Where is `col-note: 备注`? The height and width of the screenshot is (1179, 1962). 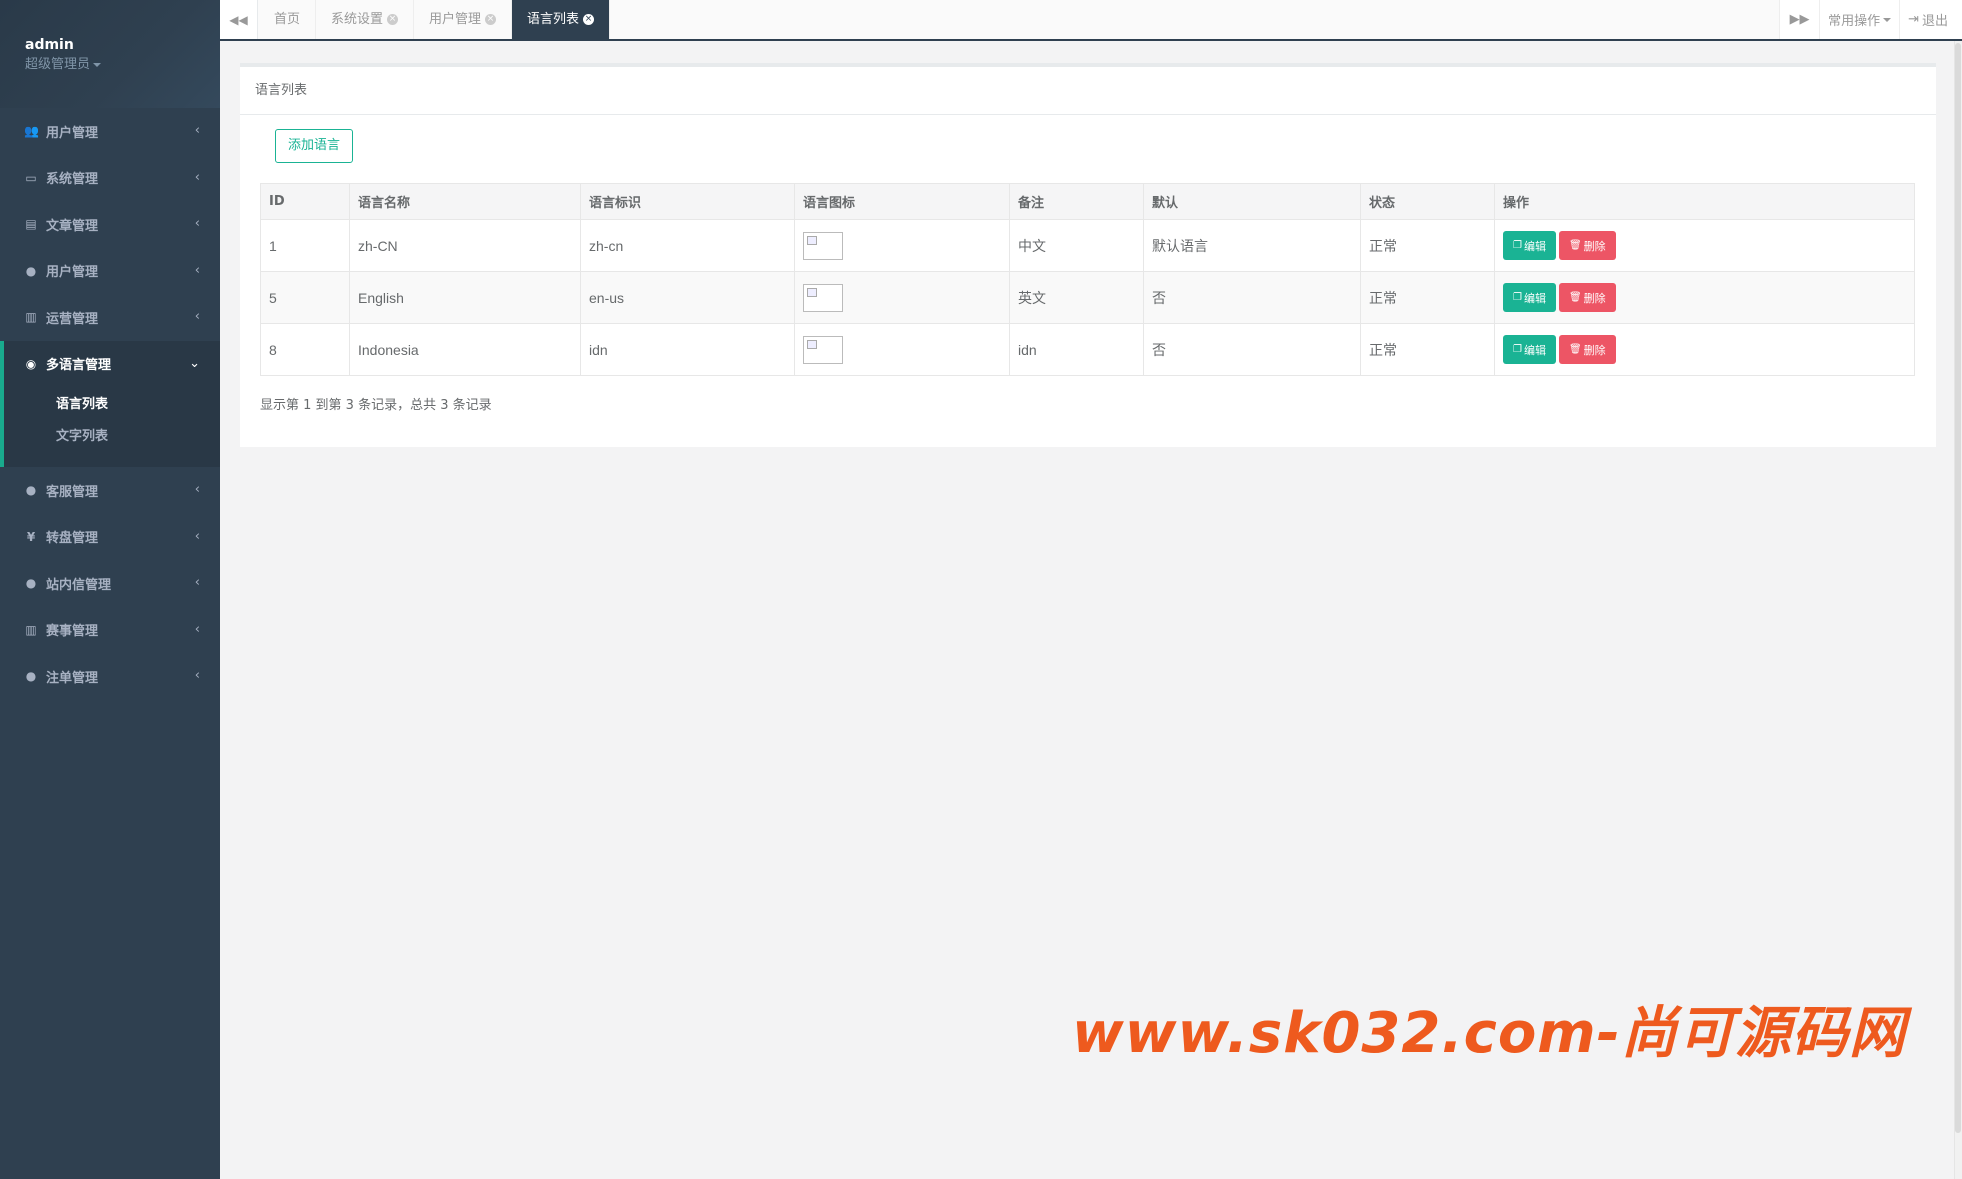
col-note: 备注 is located at coordinates (1076, 201).